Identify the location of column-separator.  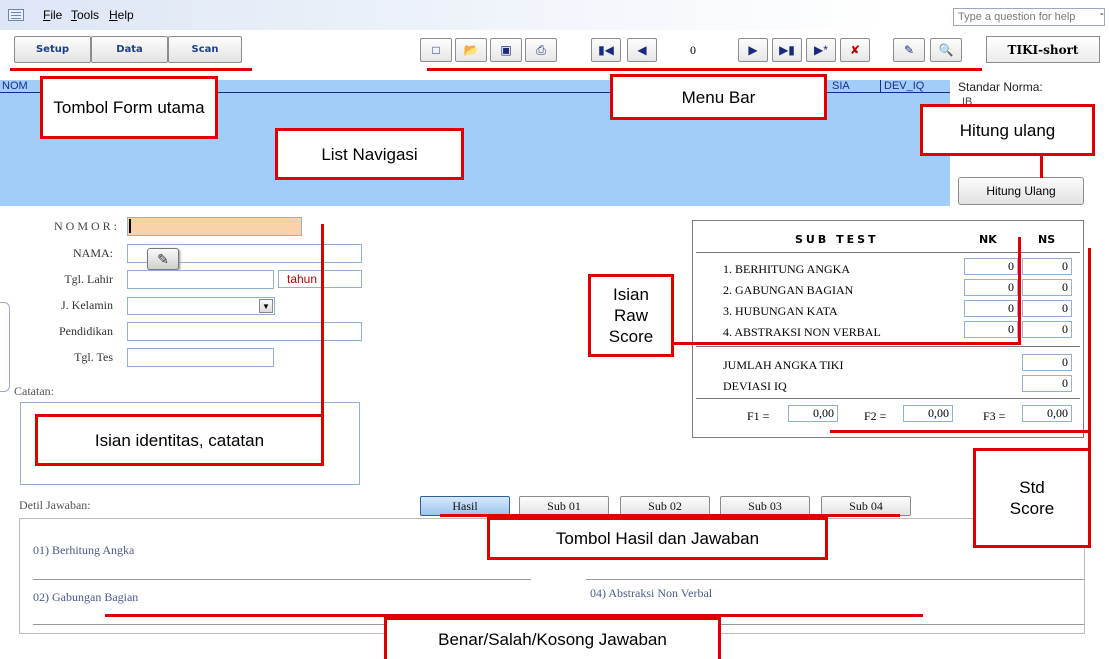
(880, 86).